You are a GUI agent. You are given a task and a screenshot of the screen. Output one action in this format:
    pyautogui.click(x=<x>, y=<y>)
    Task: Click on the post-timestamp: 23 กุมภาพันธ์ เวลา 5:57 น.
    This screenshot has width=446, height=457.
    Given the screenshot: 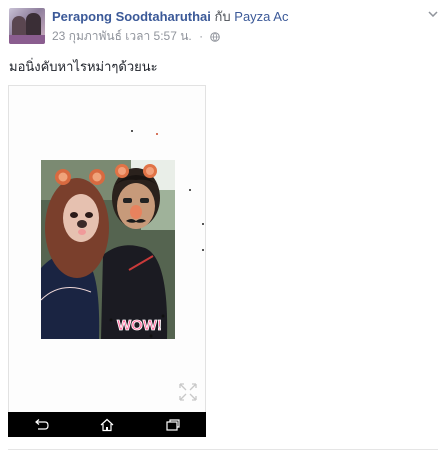 What is the action you would take?
    pyautogui.click(x=122, y=36)
    